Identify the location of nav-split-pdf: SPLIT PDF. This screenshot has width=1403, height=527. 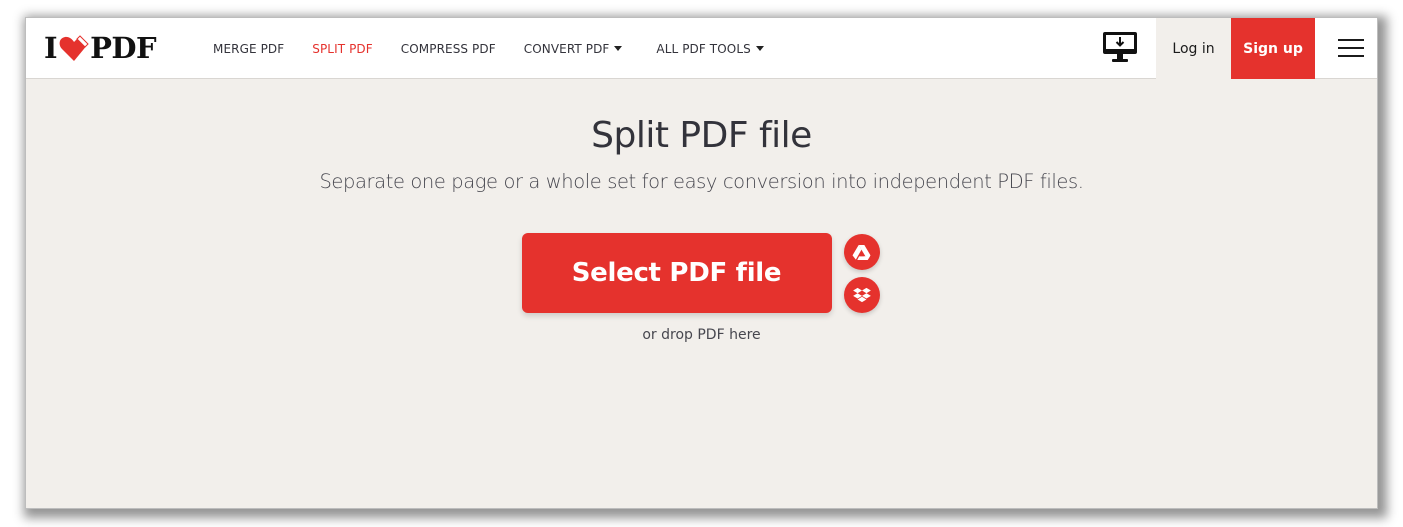
(342, 49).